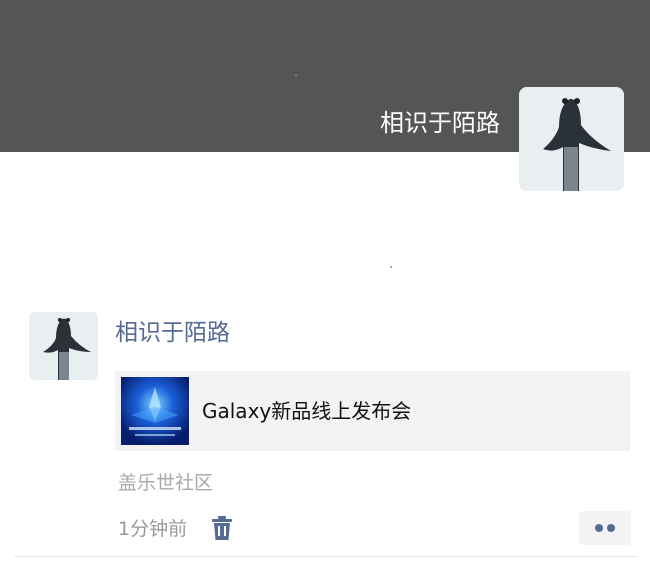 Image resolution: width=650 pixels, height=563 pixels. Describe the element at coordinates (155, 411) in the screenshot. I see `galaxy-event-poster-icon` at that location.